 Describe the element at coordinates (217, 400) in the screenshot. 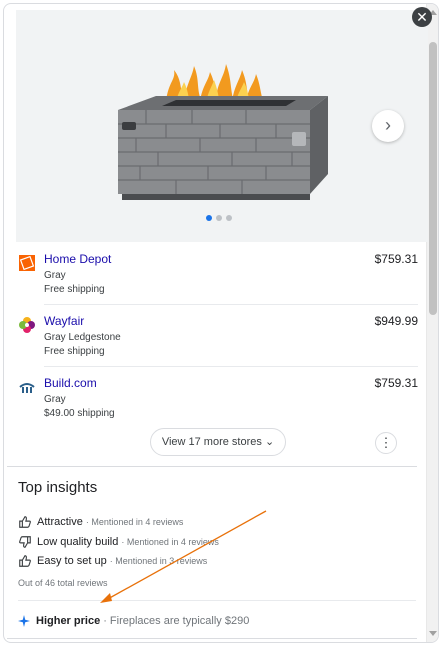

I see `store-row-build-com: Build.com Gray $49.00 shipping $759.31` at that location.